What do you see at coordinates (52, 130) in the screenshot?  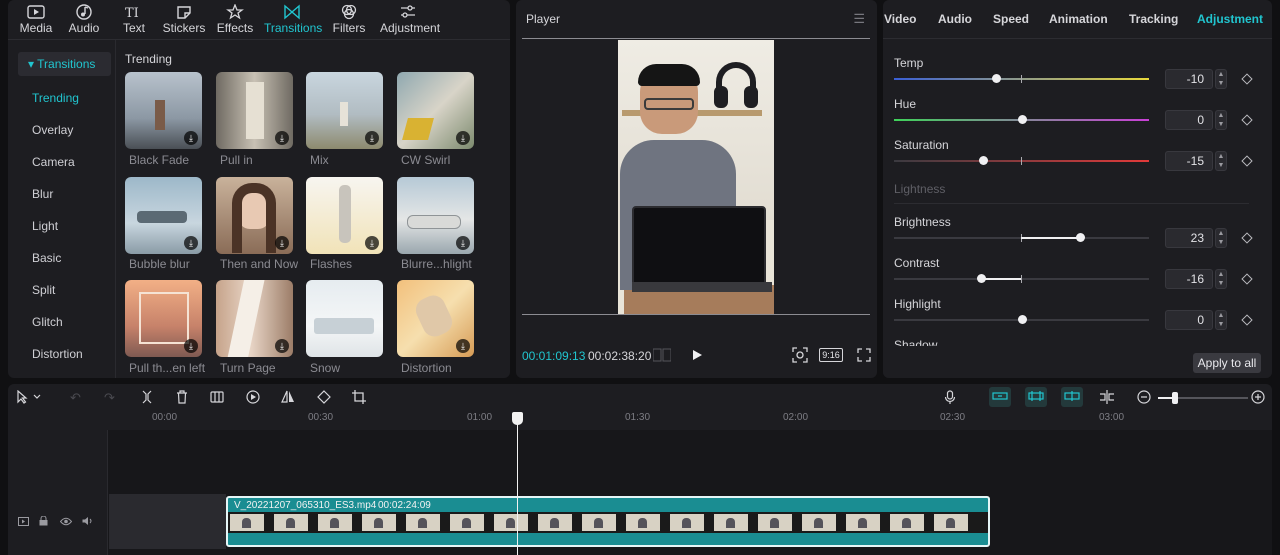 I see `category-overlay: Overlay` at bounding box center [52, 130].